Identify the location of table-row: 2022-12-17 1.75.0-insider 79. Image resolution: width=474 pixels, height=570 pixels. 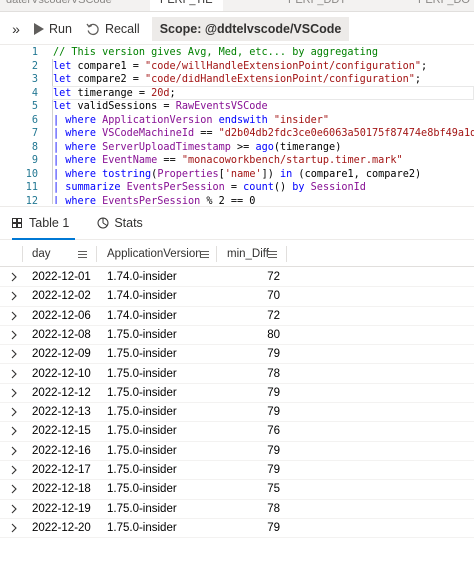
(237, 471).